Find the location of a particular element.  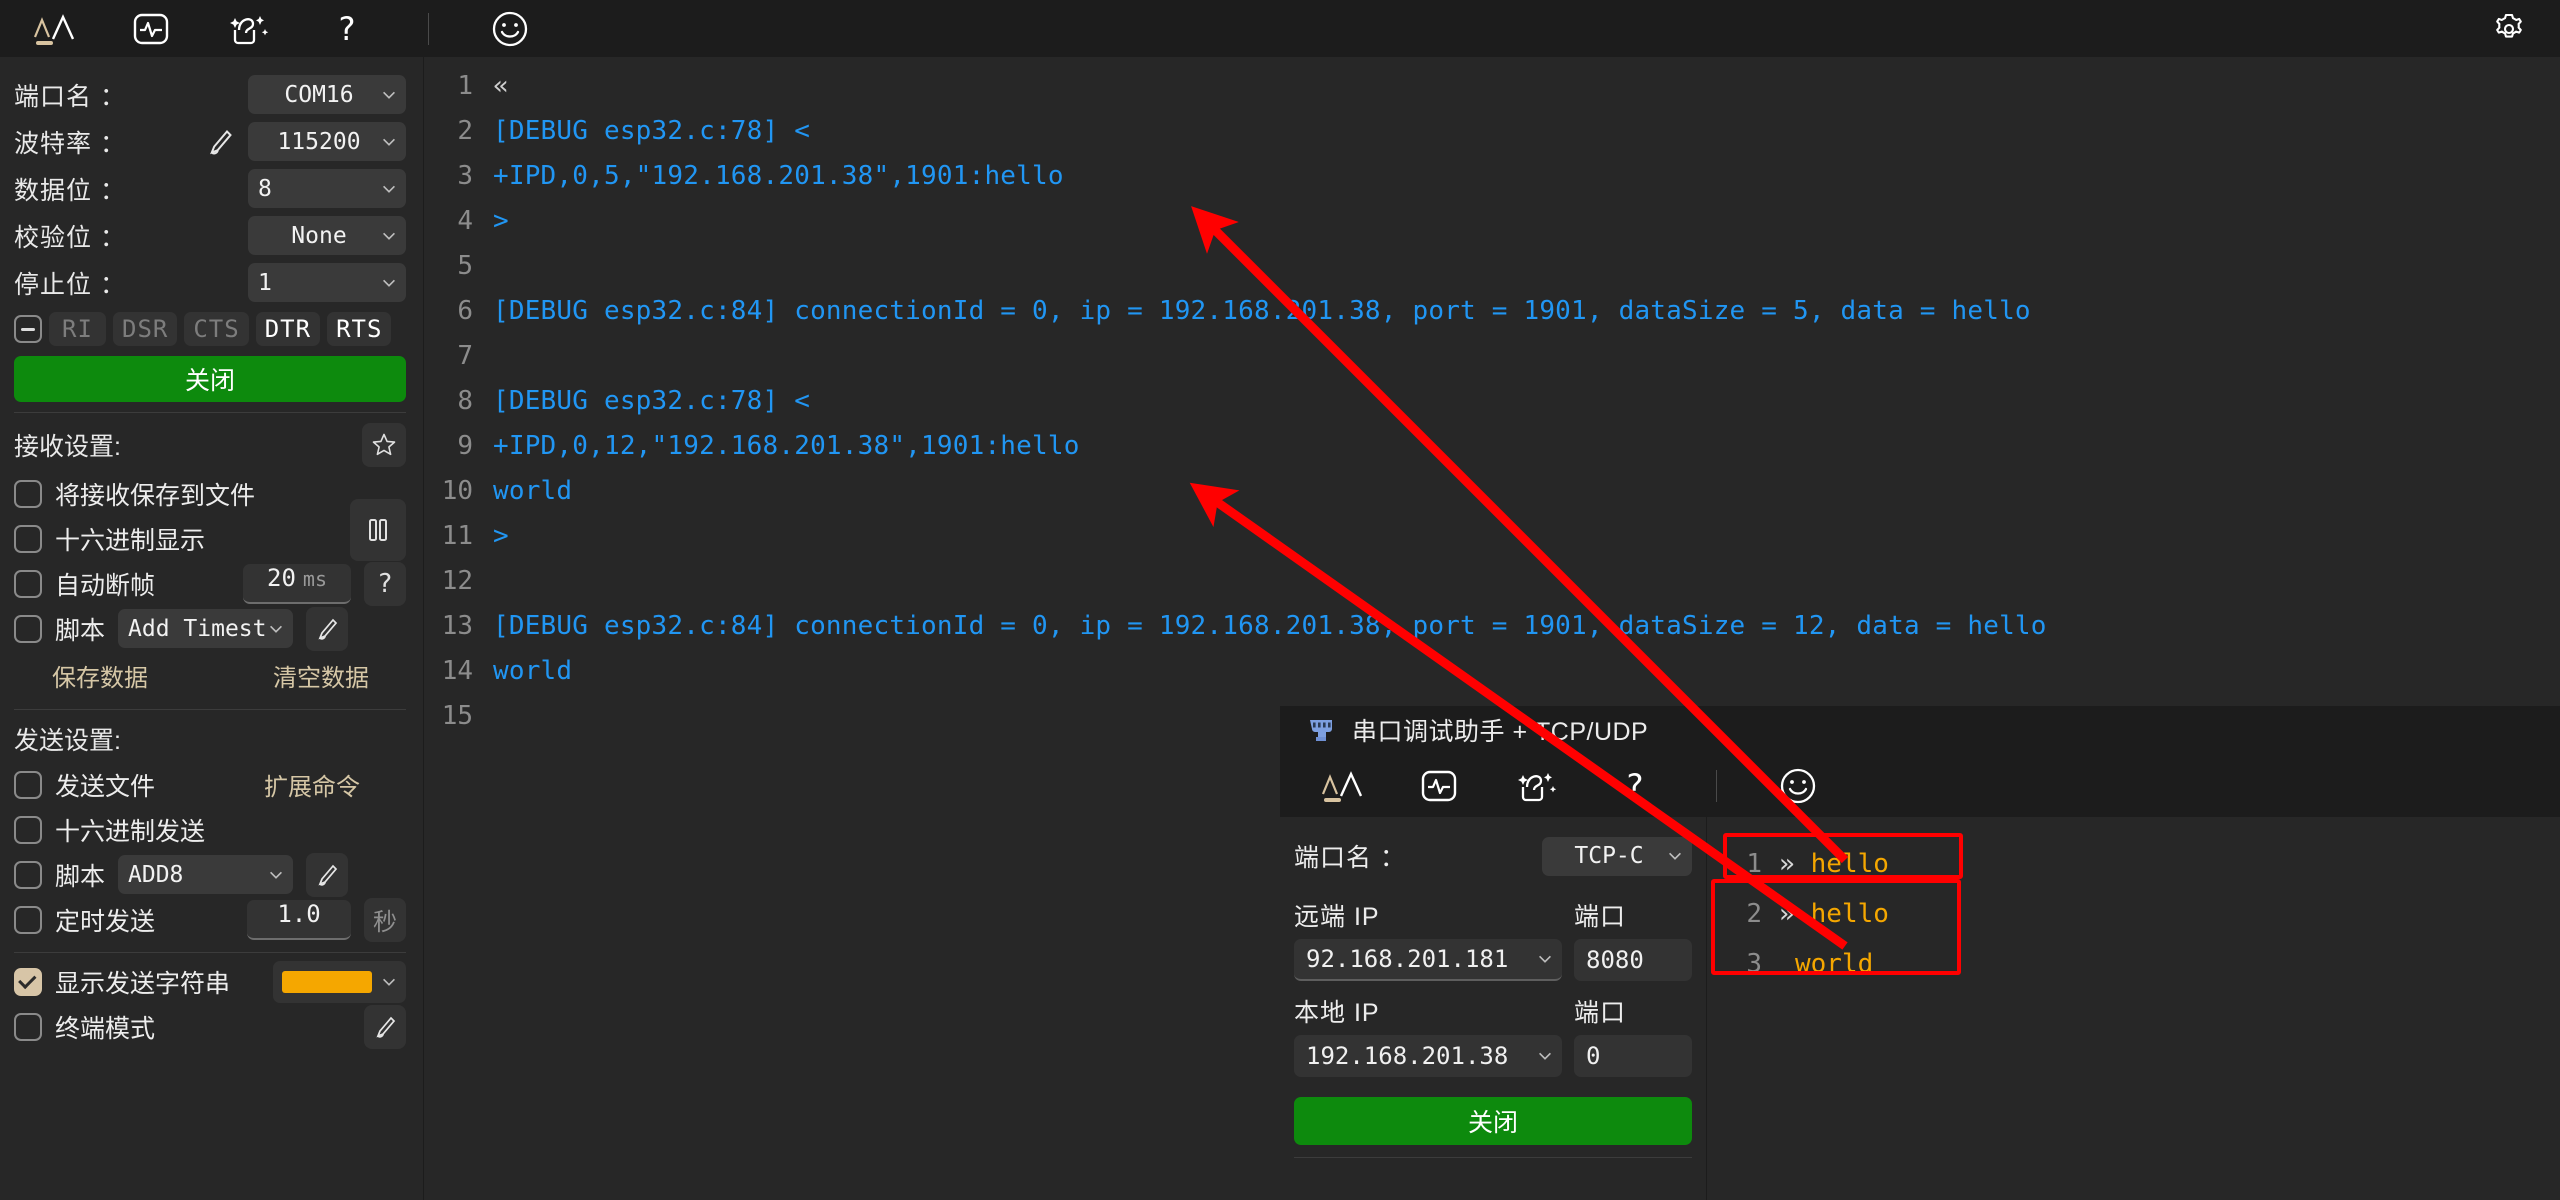

send-timed-unit: 秒 is located at coordinates (385, 919).